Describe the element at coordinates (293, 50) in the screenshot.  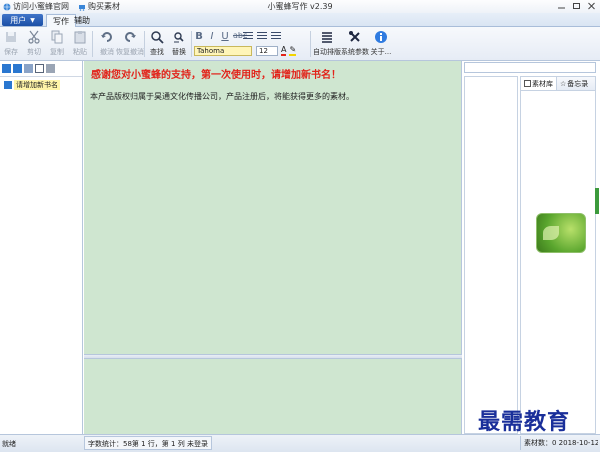
I see `highlight-color-icon: ✎` at that location.